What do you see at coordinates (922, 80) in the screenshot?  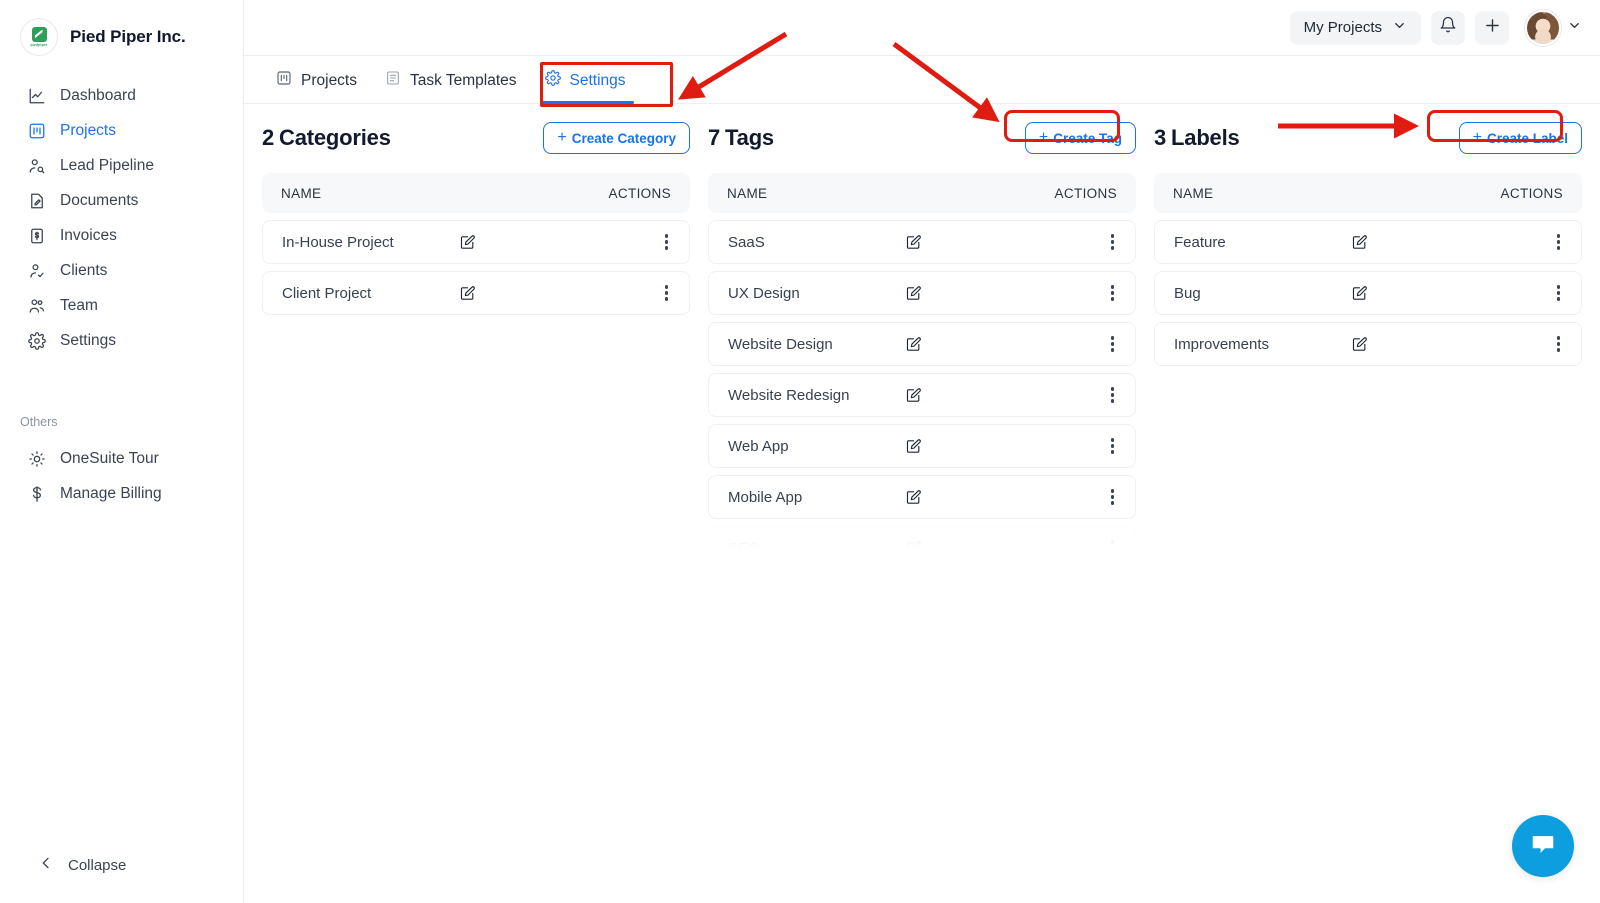 I see `settings-tabs: Projects Task Templates Settings` at bounding box center [922, 80].